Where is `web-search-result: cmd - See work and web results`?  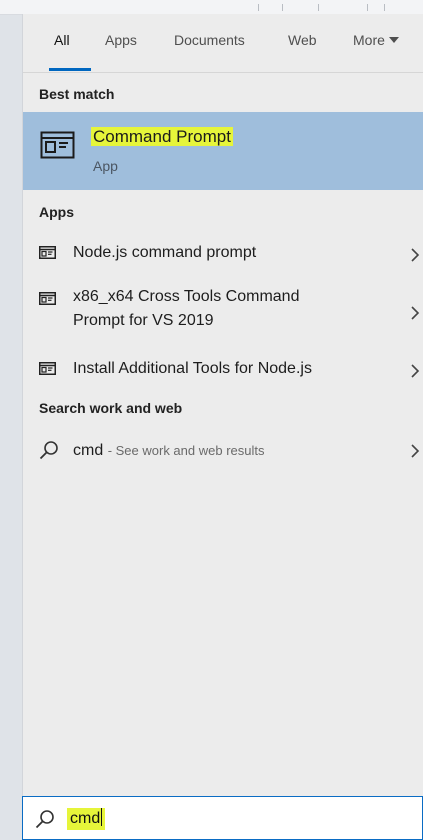
web-search-result: cmd - See work and web results is located at coordinates (223, 451).